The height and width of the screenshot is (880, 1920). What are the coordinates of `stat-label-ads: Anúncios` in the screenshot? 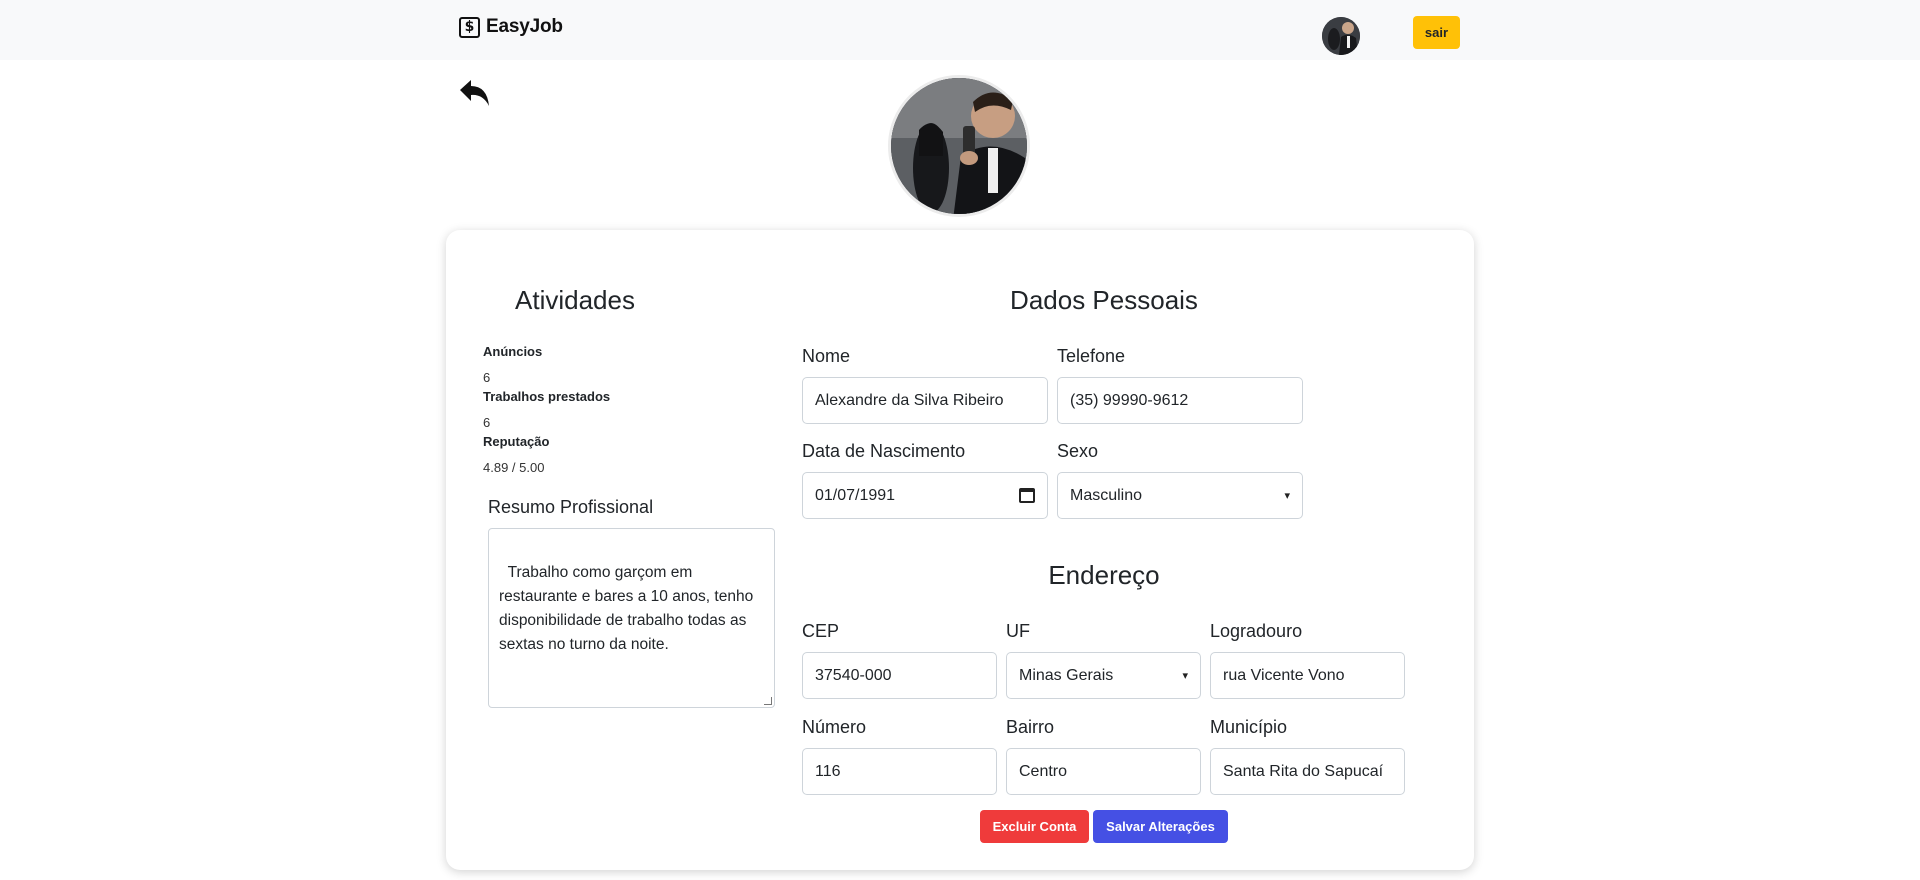 It's located at (513, 351).